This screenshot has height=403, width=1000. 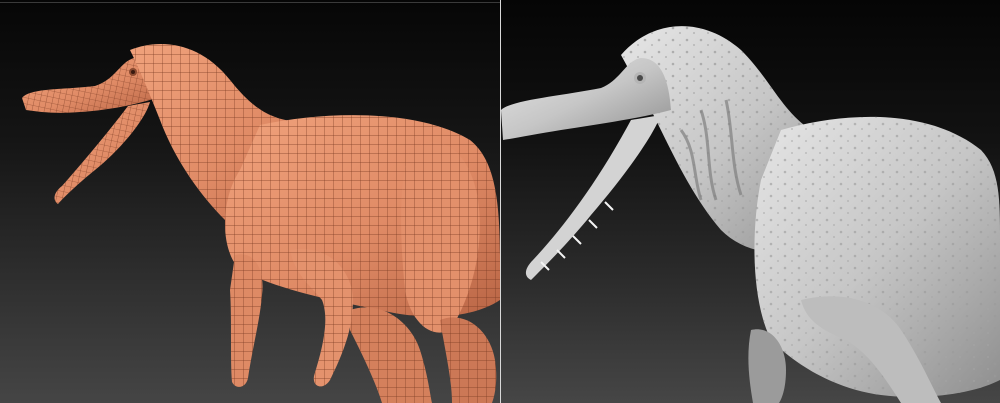 What do you see at coordinates (250, 2) in the screenshot?
I see `viewport-top-rule` at bounding box center [250, 2].